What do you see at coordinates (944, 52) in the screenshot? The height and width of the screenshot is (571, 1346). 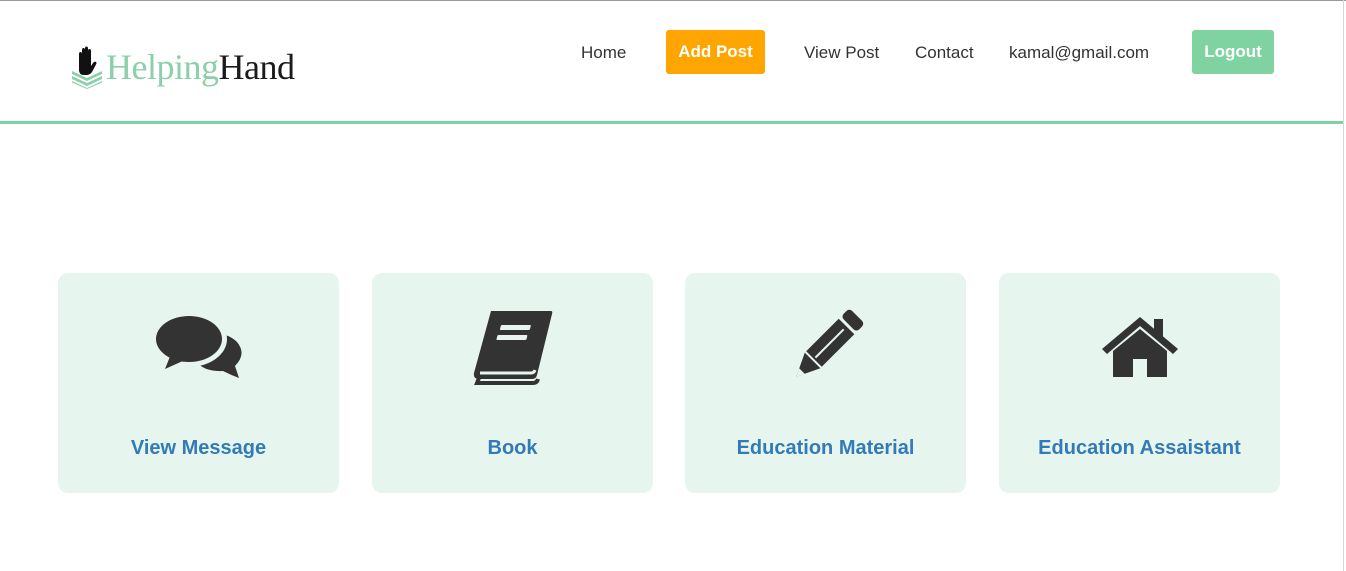 I see `nav-contact-link: Contact` at bounding box center [944, 52].